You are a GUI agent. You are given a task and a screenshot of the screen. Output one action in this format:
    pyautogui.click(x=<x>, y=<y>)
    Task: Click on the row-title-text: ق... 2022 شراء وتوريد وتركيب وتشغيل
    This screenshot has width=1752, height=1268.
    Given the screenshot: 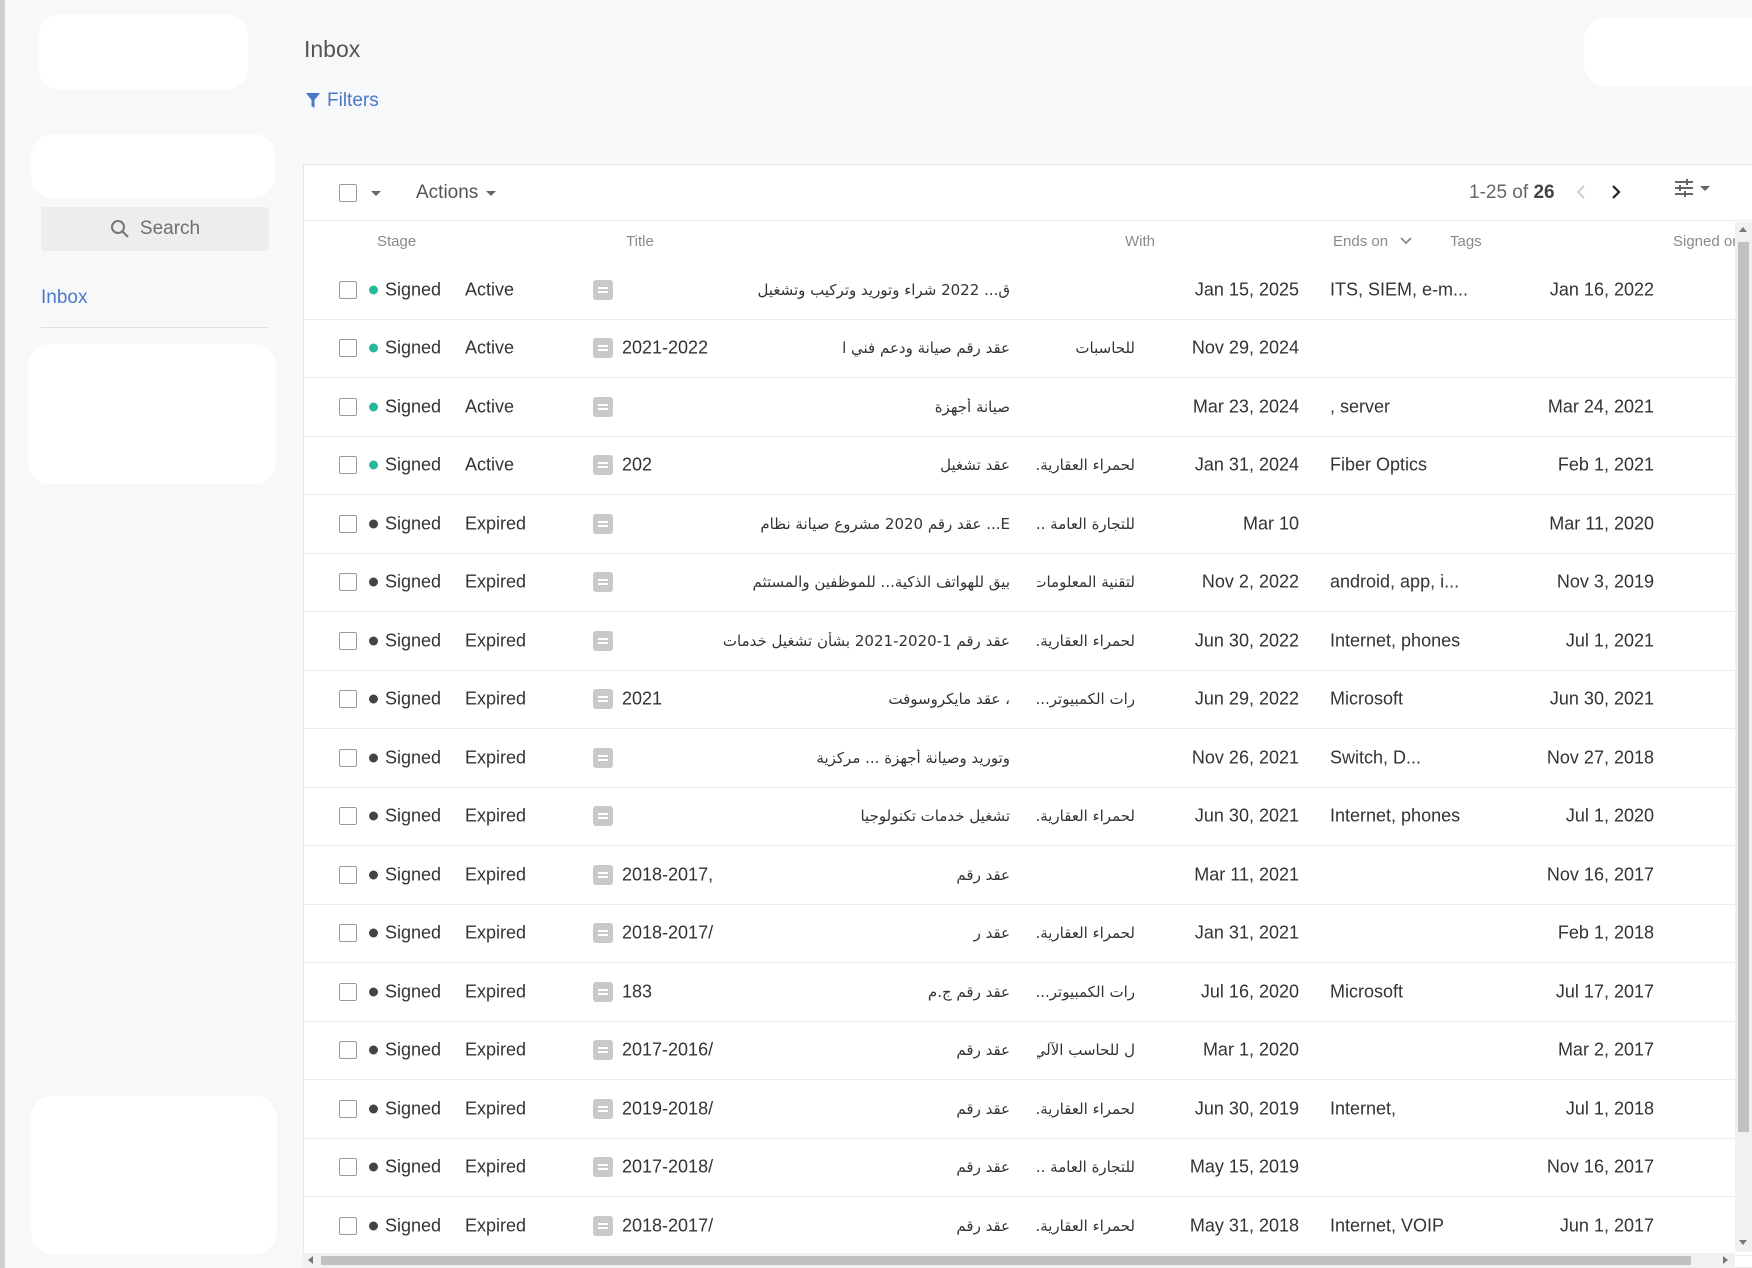 What is the action you would take?
    pyautogui.click(x=816, y=290)
    